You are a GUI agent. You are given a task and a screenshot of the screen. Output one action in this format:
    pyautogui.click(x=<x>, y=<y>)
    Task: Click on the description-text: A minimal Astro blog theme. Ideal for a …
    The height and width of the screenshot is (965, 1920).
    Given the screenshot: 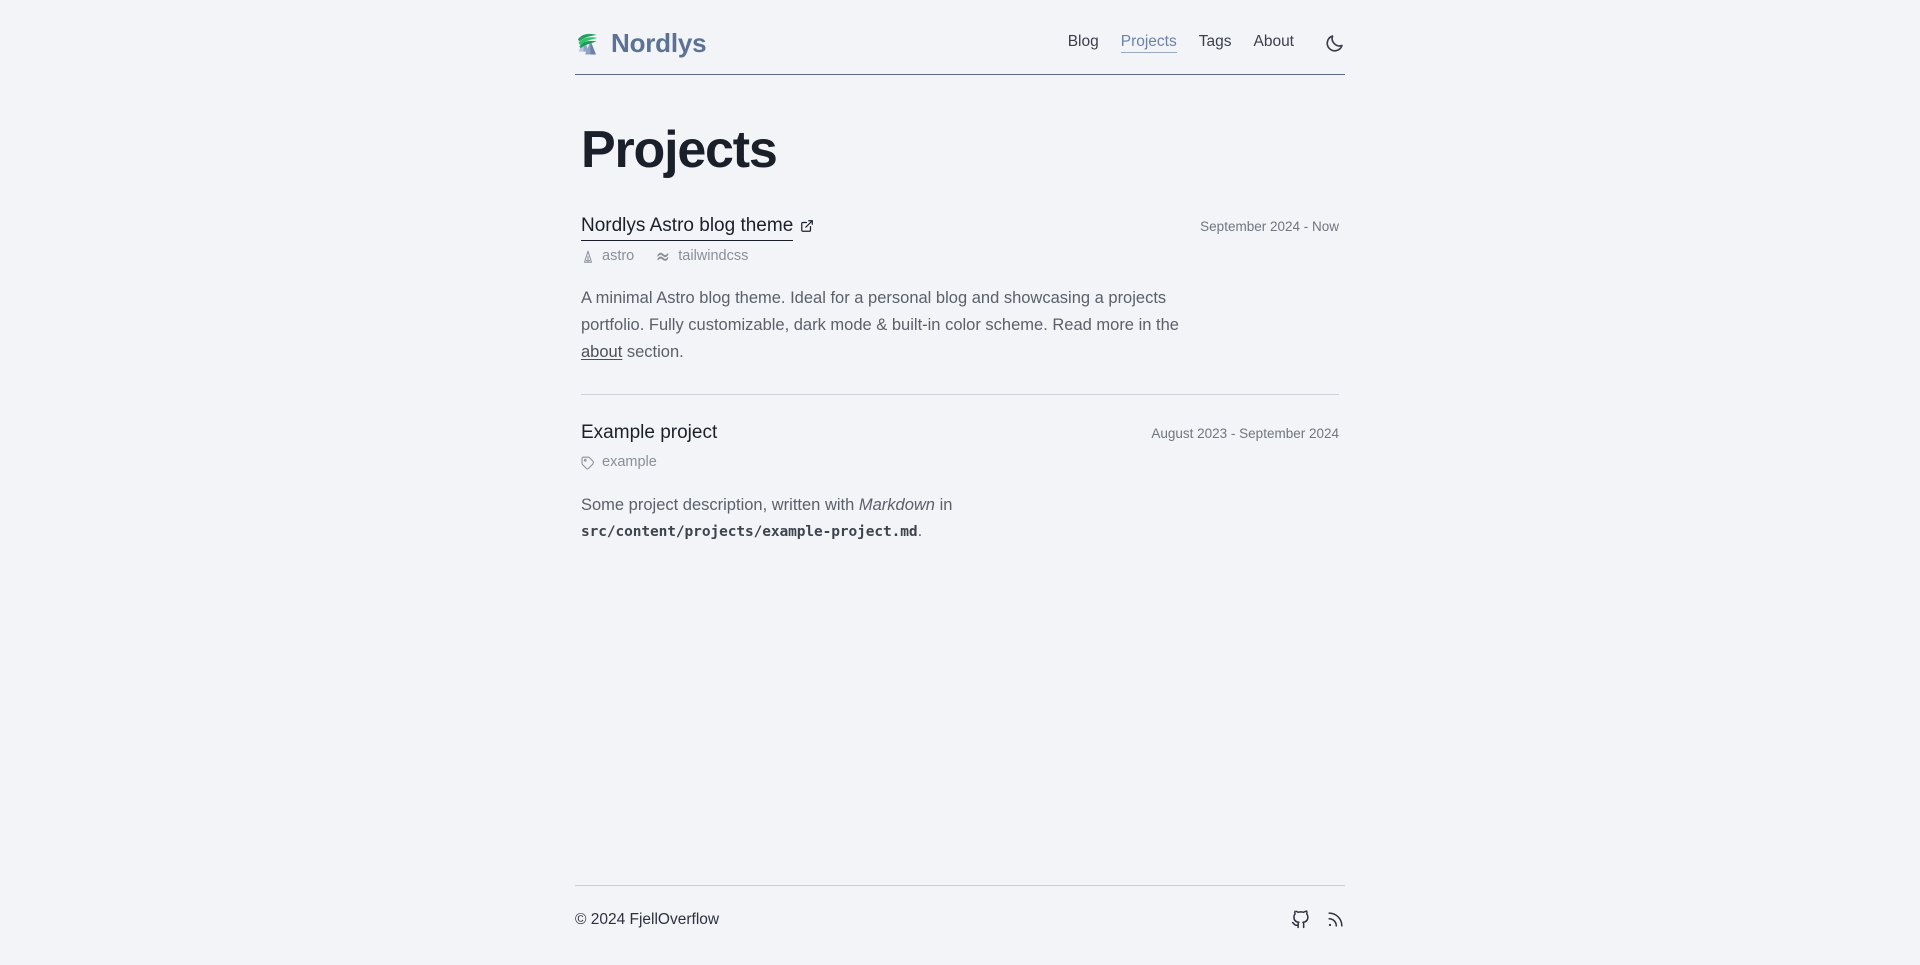 What is the action you would take?
    pyautogui.click(x=880, y=312)
    